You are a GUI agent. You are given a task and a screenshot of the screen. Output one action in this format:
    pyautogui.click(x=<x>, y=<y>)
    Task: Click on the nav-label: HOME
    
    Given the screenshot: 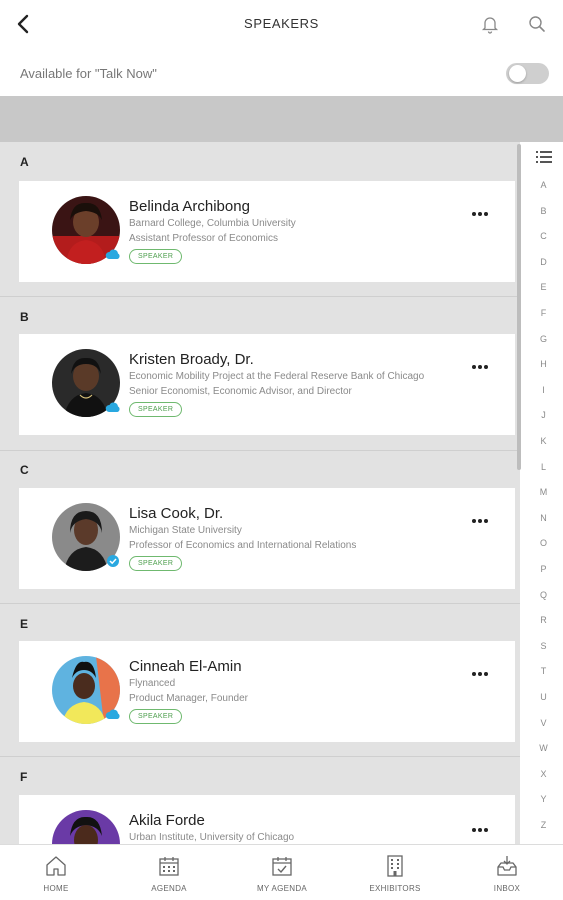 What is the action you would take?
    pyautogui.click(x=56, y=888)
    